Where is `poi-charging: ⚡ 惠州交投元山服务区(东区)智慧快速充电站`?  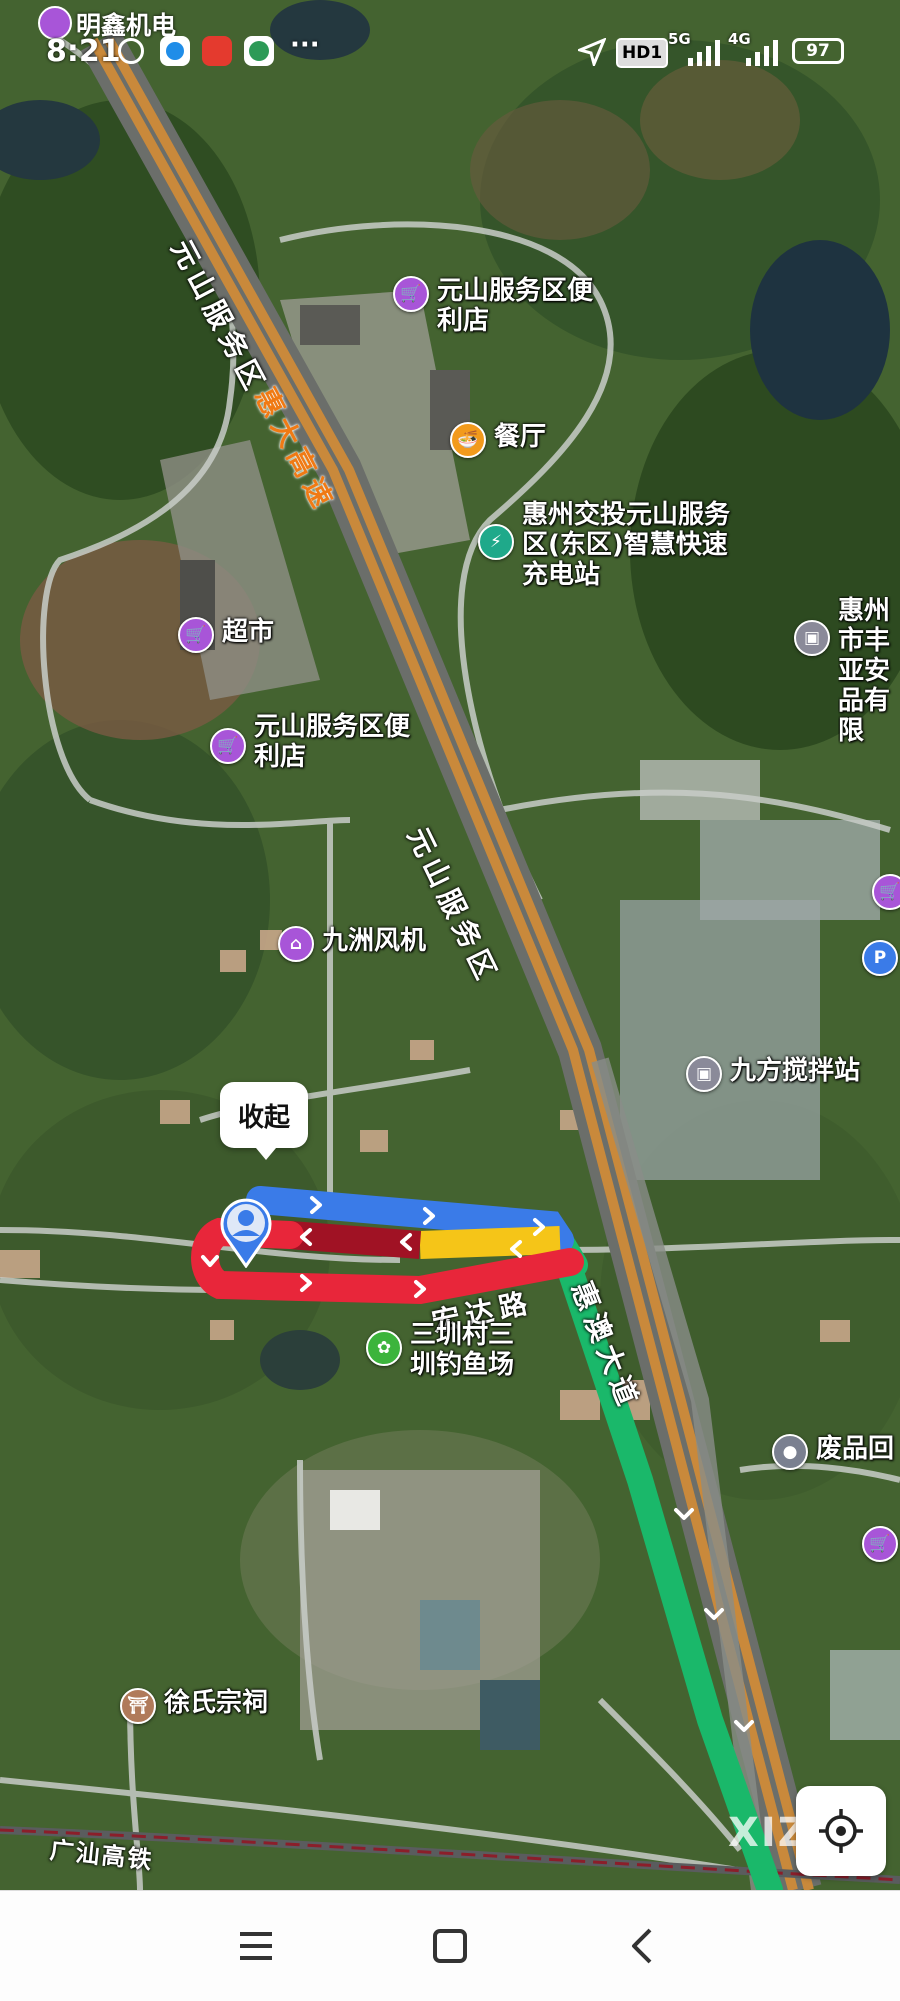 poi-charging: ⚡ 惠州交投元山服务区(东区)智慧快速充电站 is located at coordinates (605, 545).